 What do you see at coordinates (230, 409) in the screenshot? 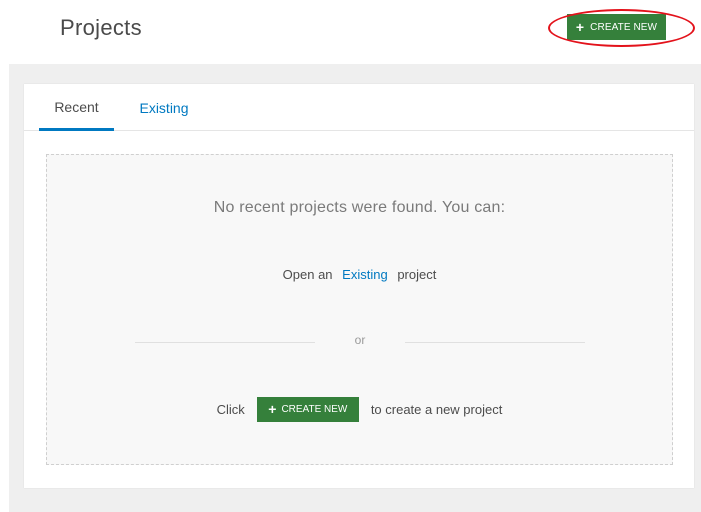
I see `click-prefix: Click` at bounding box center [230, 409].